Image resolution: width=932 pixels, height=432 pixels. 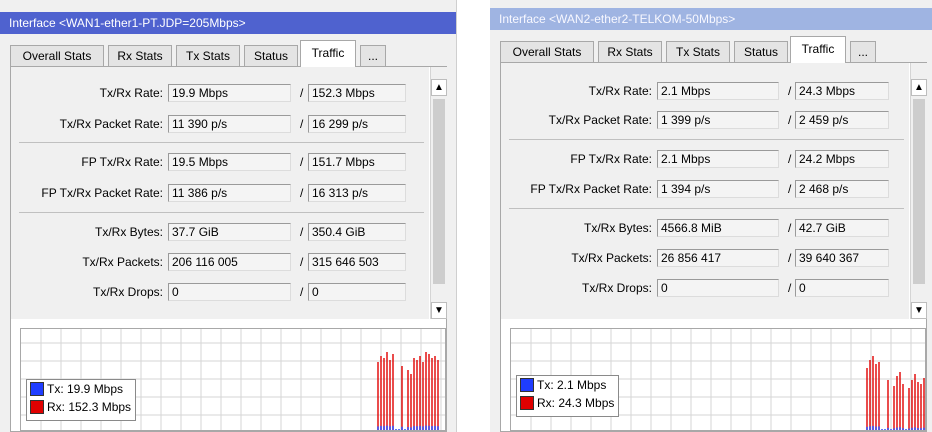 I want to click on tx-rx-rate-row: Tx/Rx Rate: 2.1 Mbps / 24.3 Mbps, so click(x=705, y=91).